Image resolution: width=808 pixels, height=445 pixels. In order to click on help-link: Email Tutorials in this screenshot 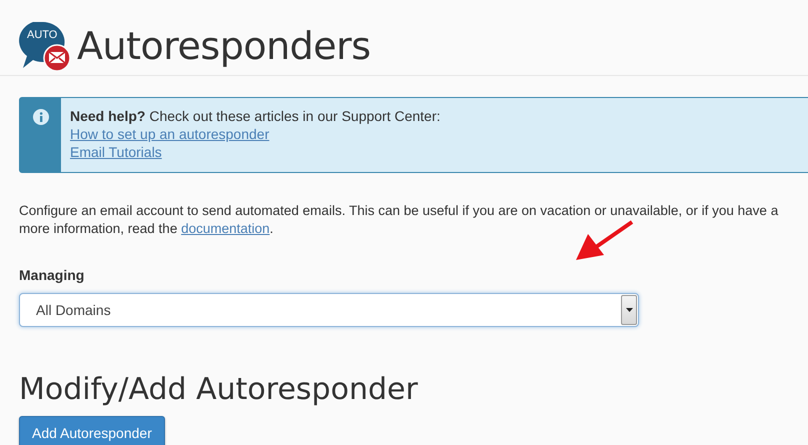, I will do `click(116, 152)`.